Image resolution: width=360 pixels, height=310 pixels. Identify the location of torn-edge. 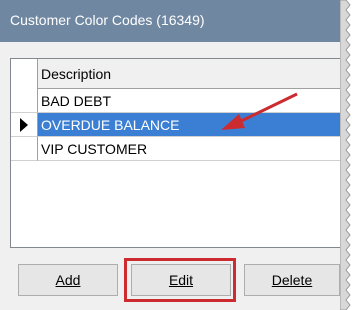
(345, 155).